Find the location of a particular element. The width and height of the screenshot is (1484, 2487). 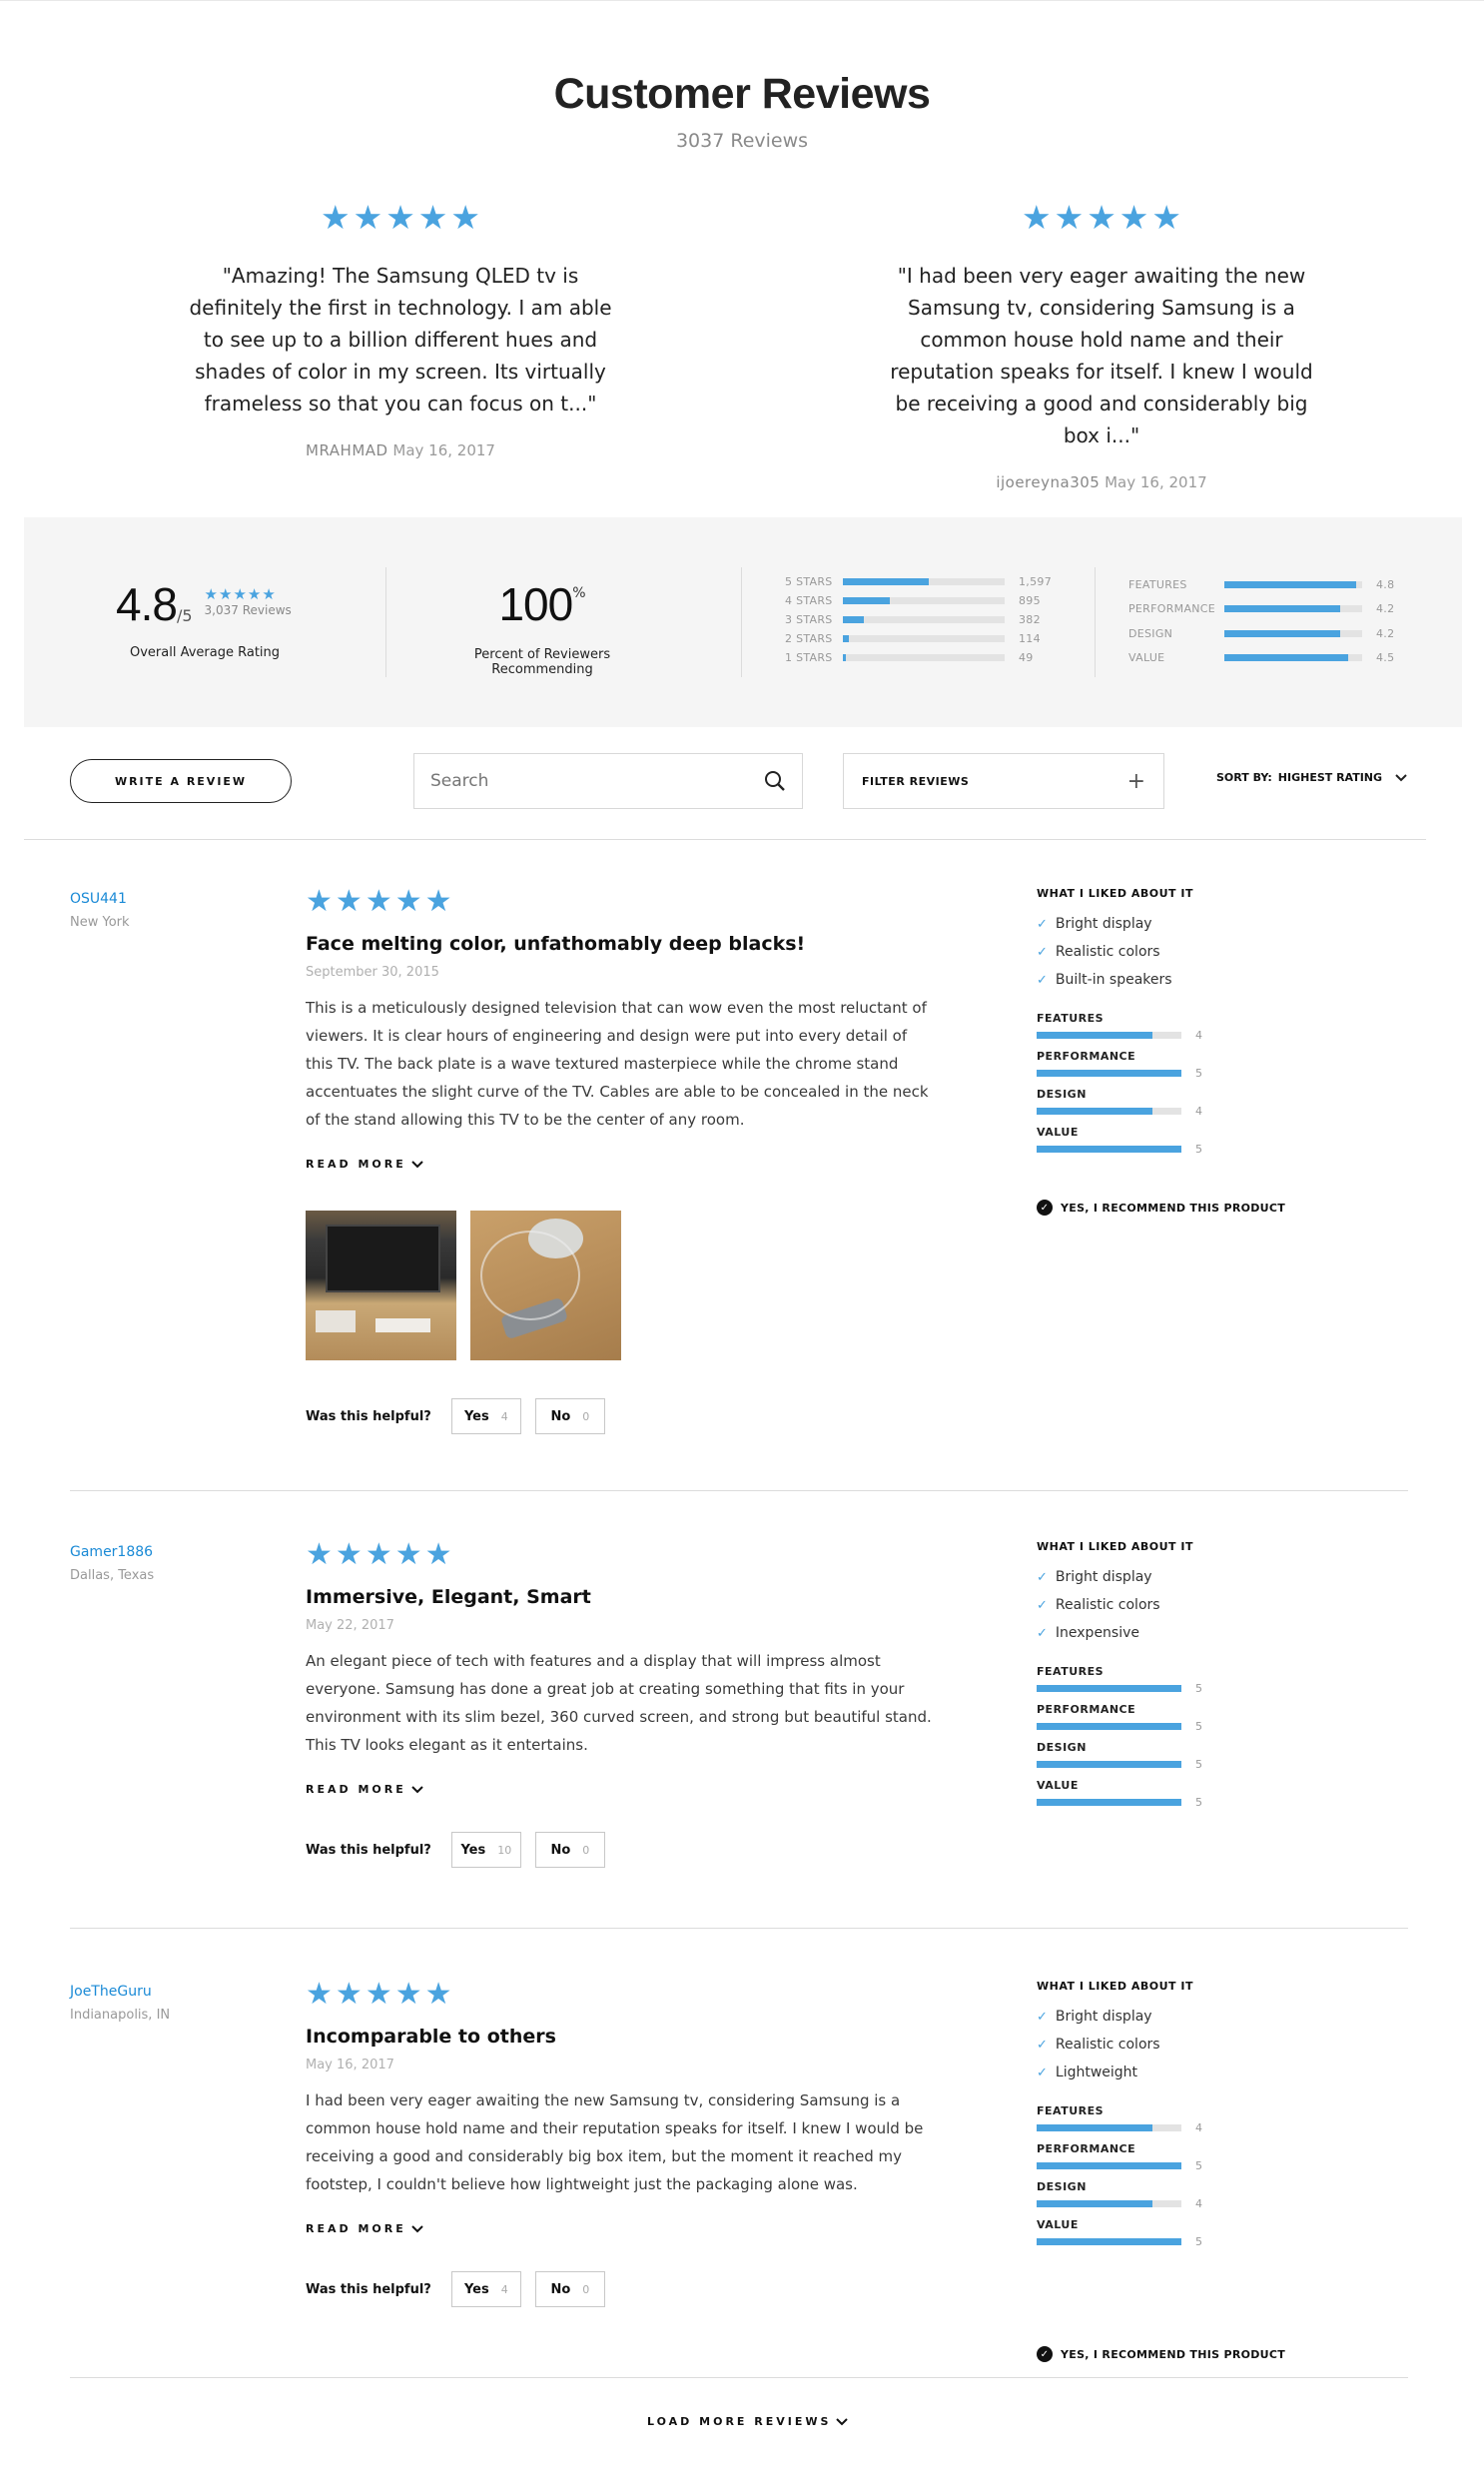

yes-count: 4 is located at coordinates (504, 2289).